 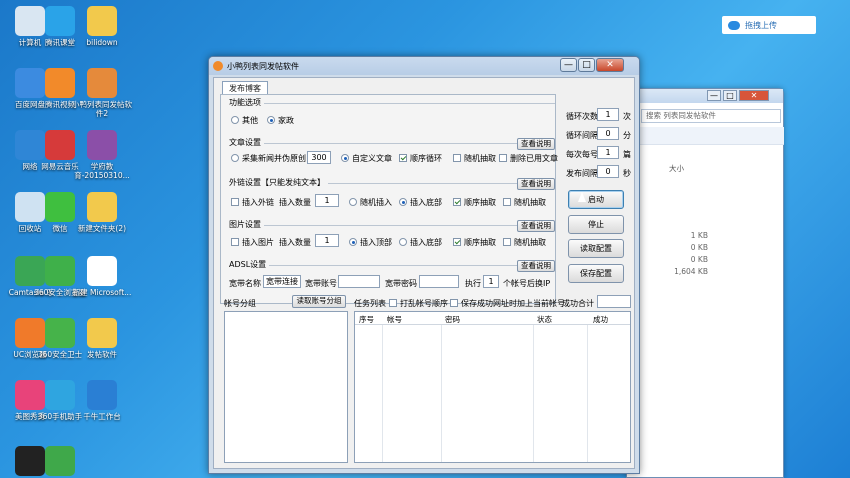 What do you see at coordinates (457, 202) in the screenshot?
I see `checkbox-seq-pick` at bounding box center [457, 202].